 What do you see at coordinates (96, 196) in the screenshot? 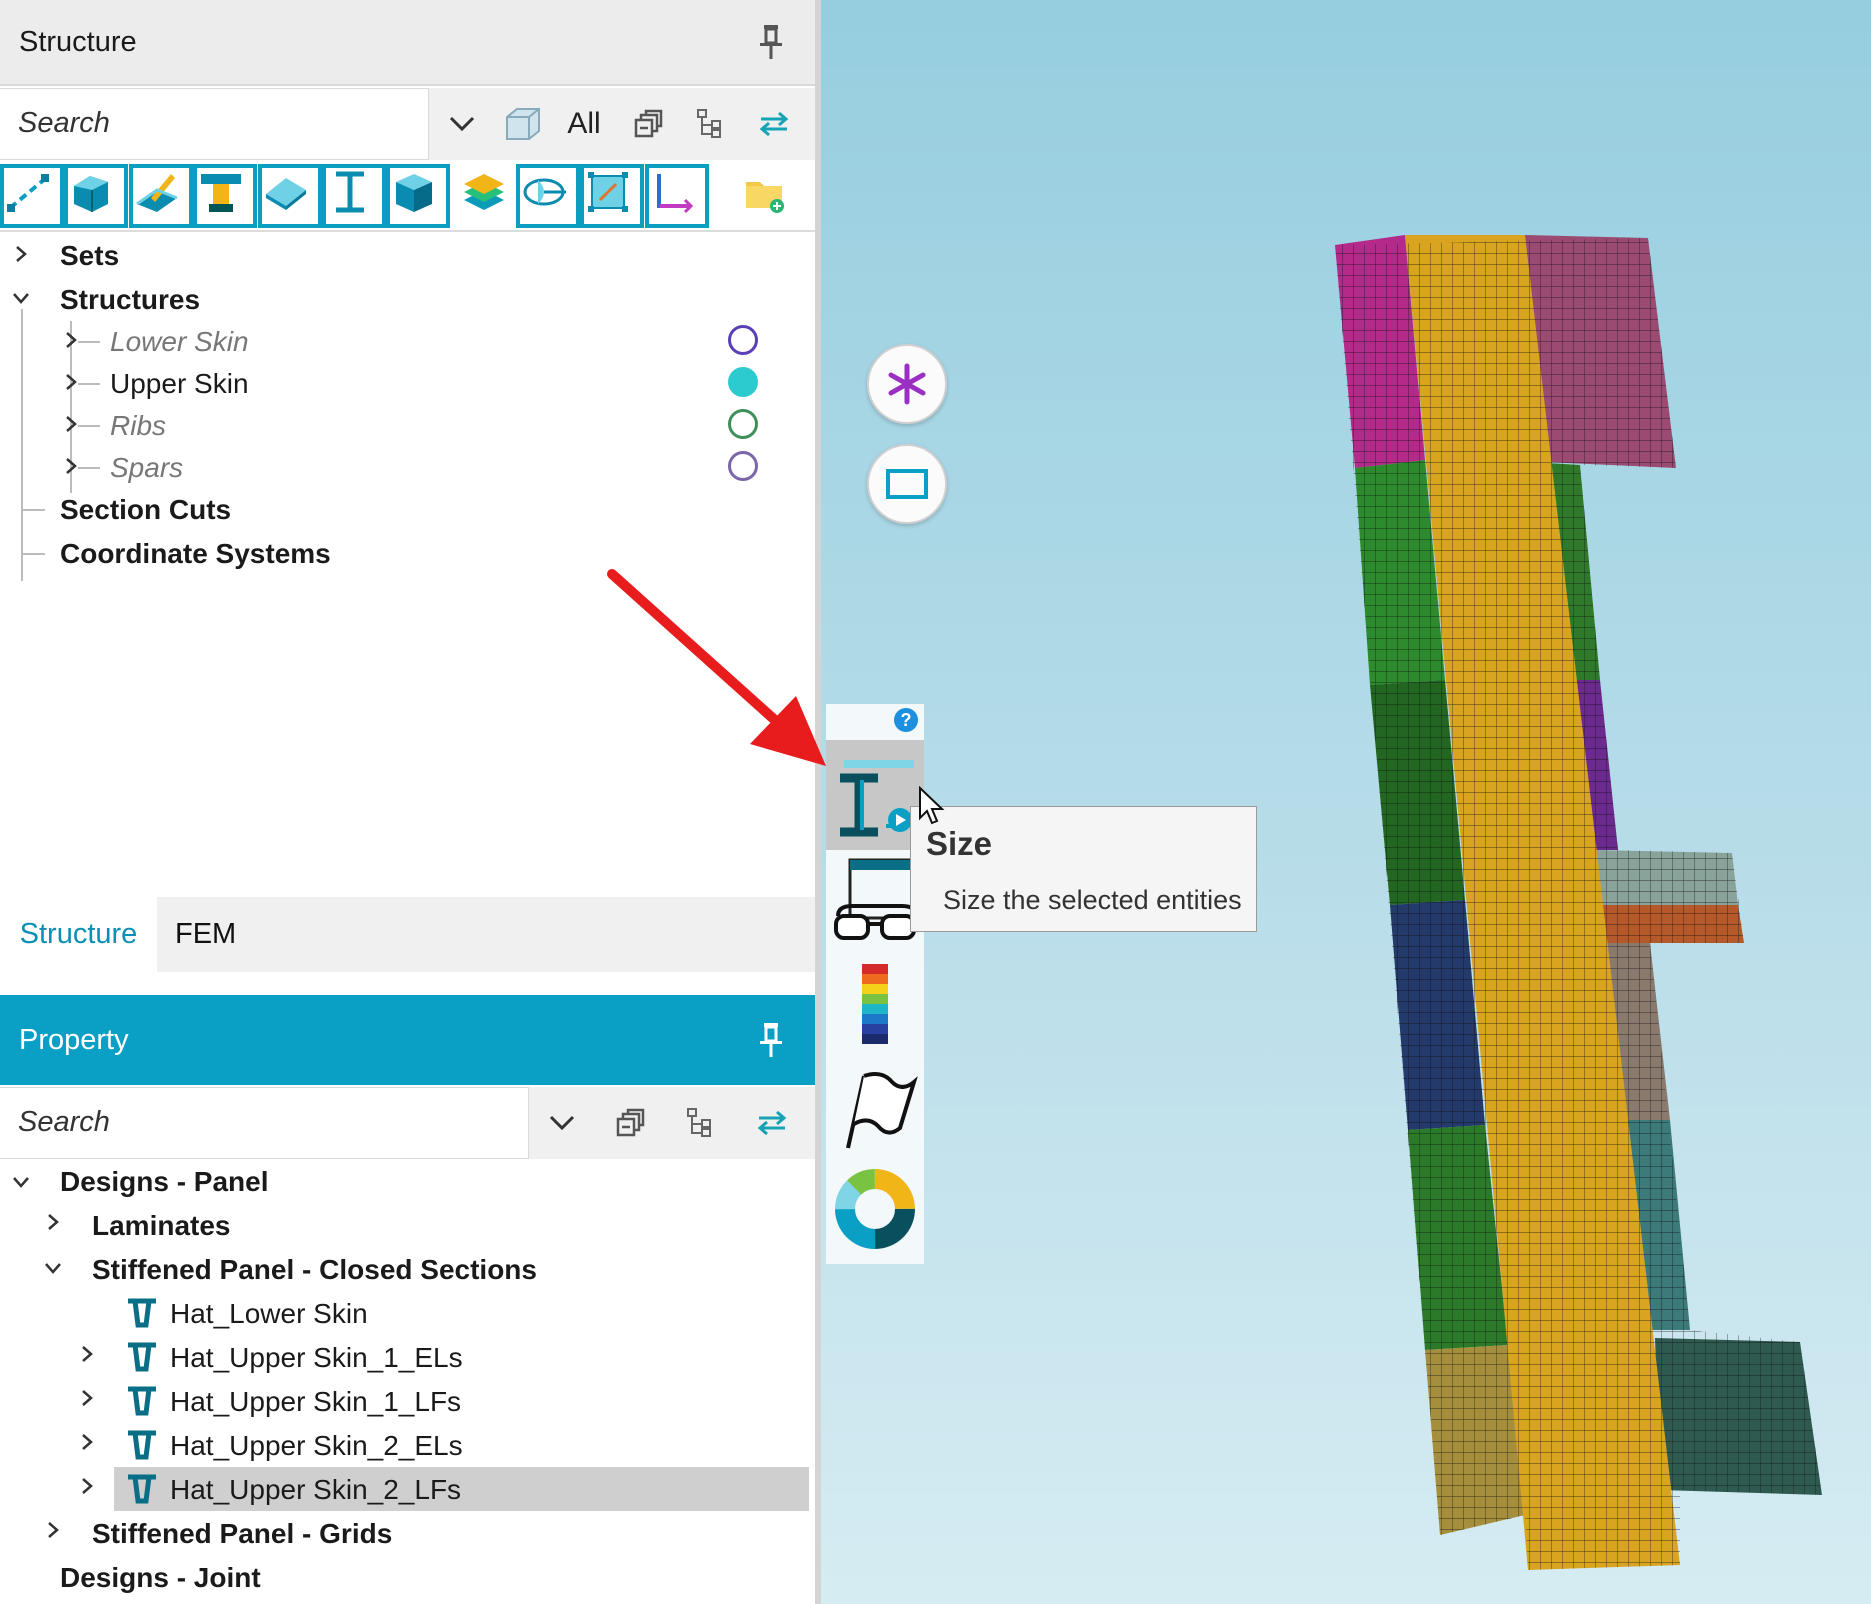
I see `solid-filter-icon` at bounding box center [96, 196].